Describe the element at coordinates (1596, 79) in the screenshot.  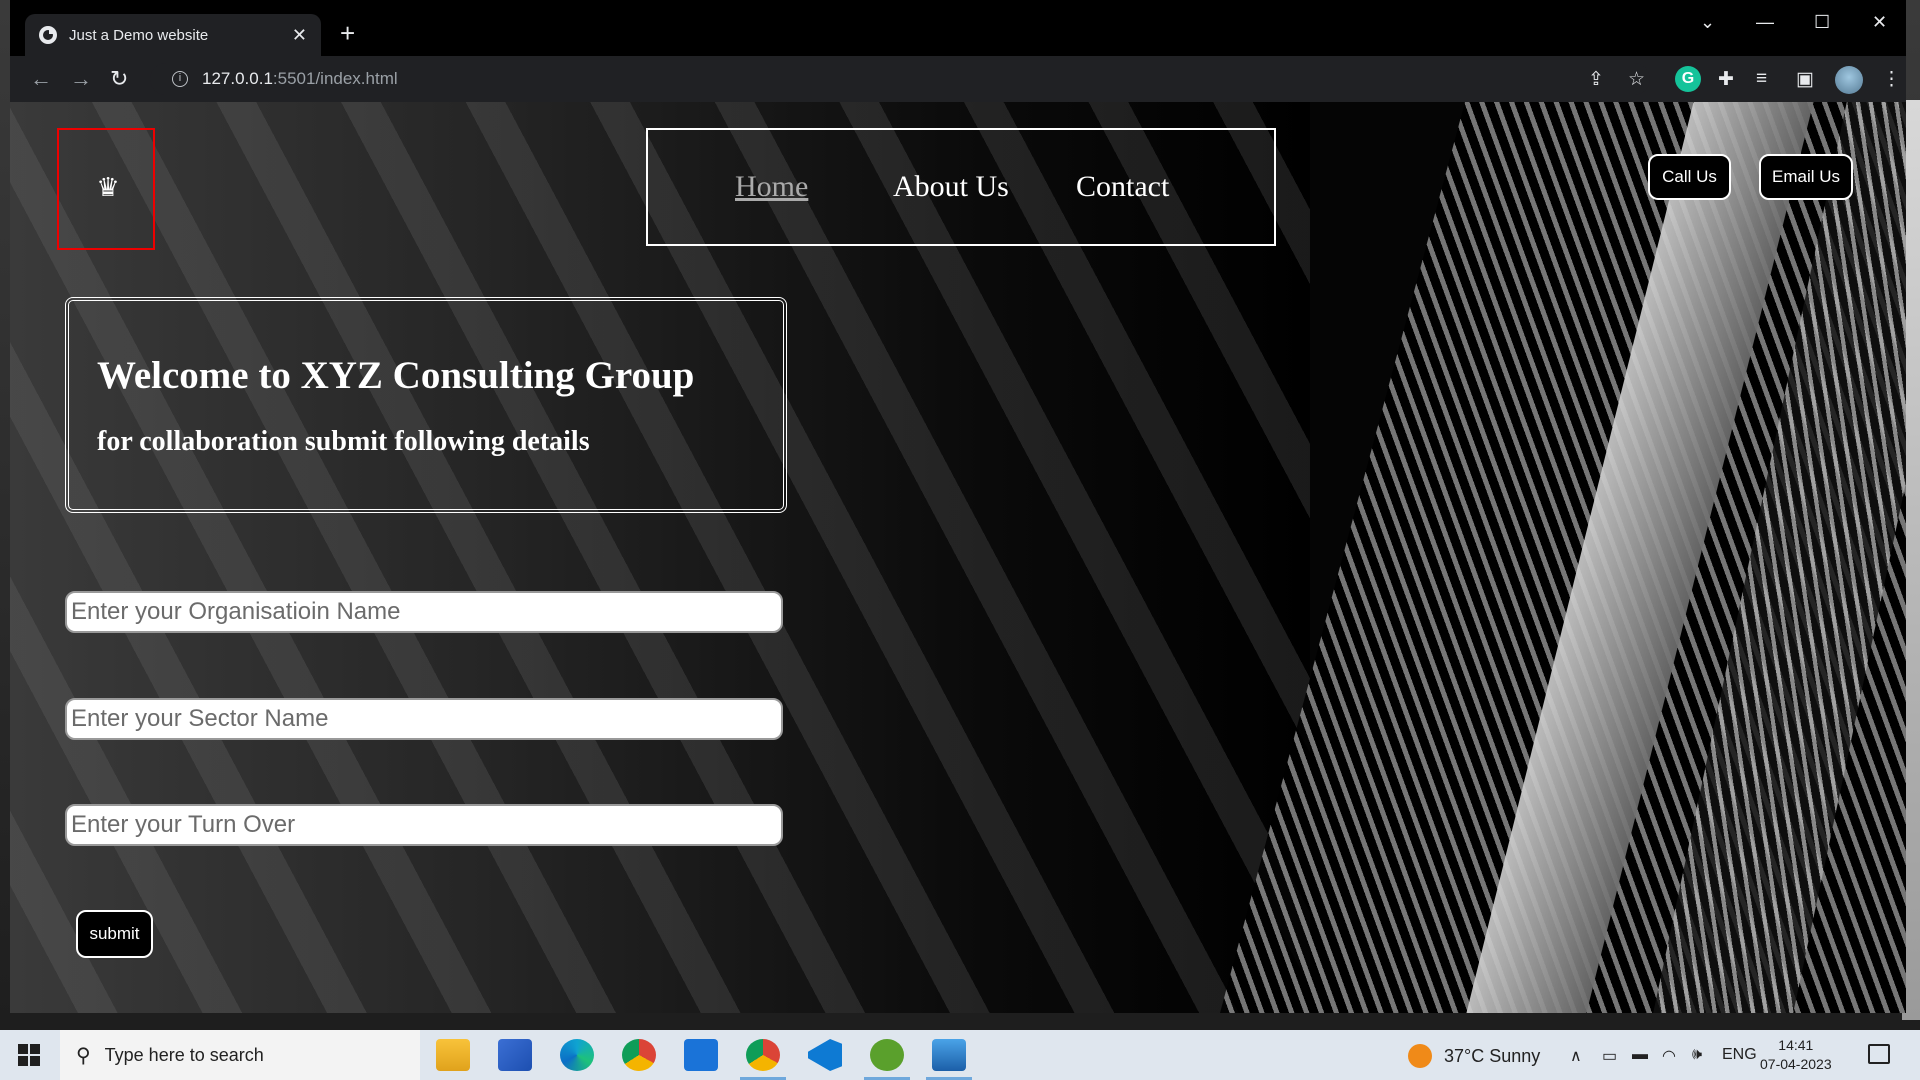
I see `share-icon: ⇪` at that location.